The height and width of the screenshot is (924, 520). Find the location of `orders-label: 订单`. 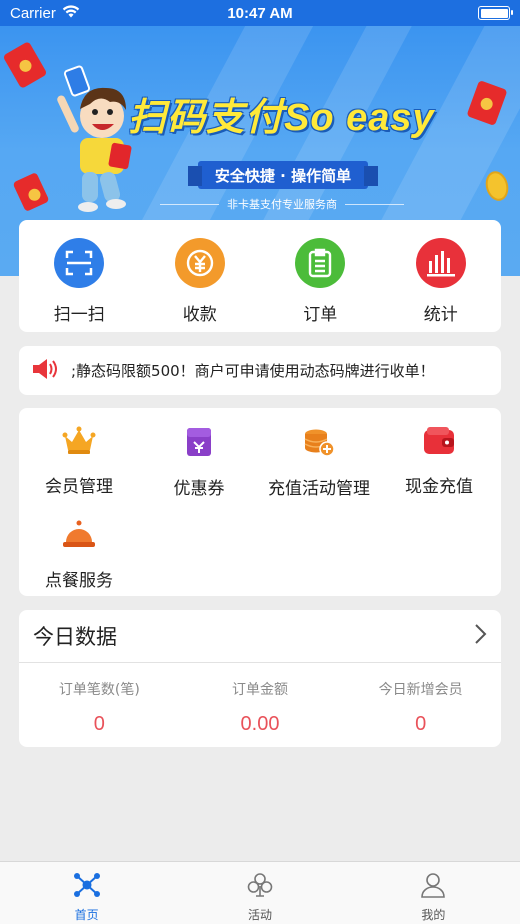

orders-label: 订单 is located at coordinates (320, 315).